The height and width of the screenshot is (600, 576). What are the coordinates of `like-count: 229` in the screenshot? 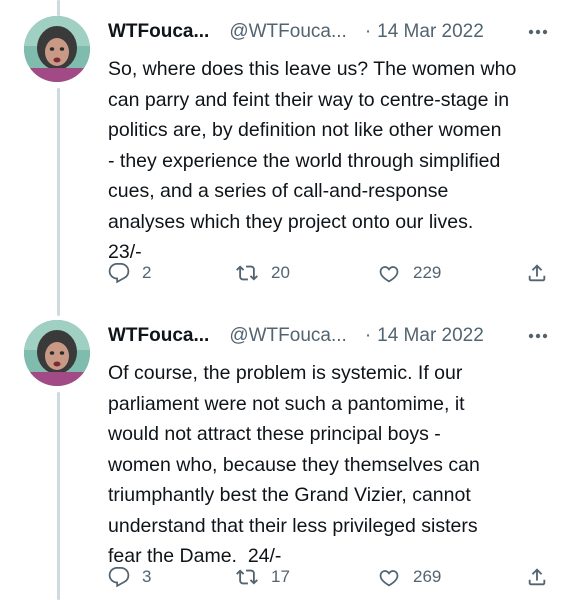 It's located at (427, 272).